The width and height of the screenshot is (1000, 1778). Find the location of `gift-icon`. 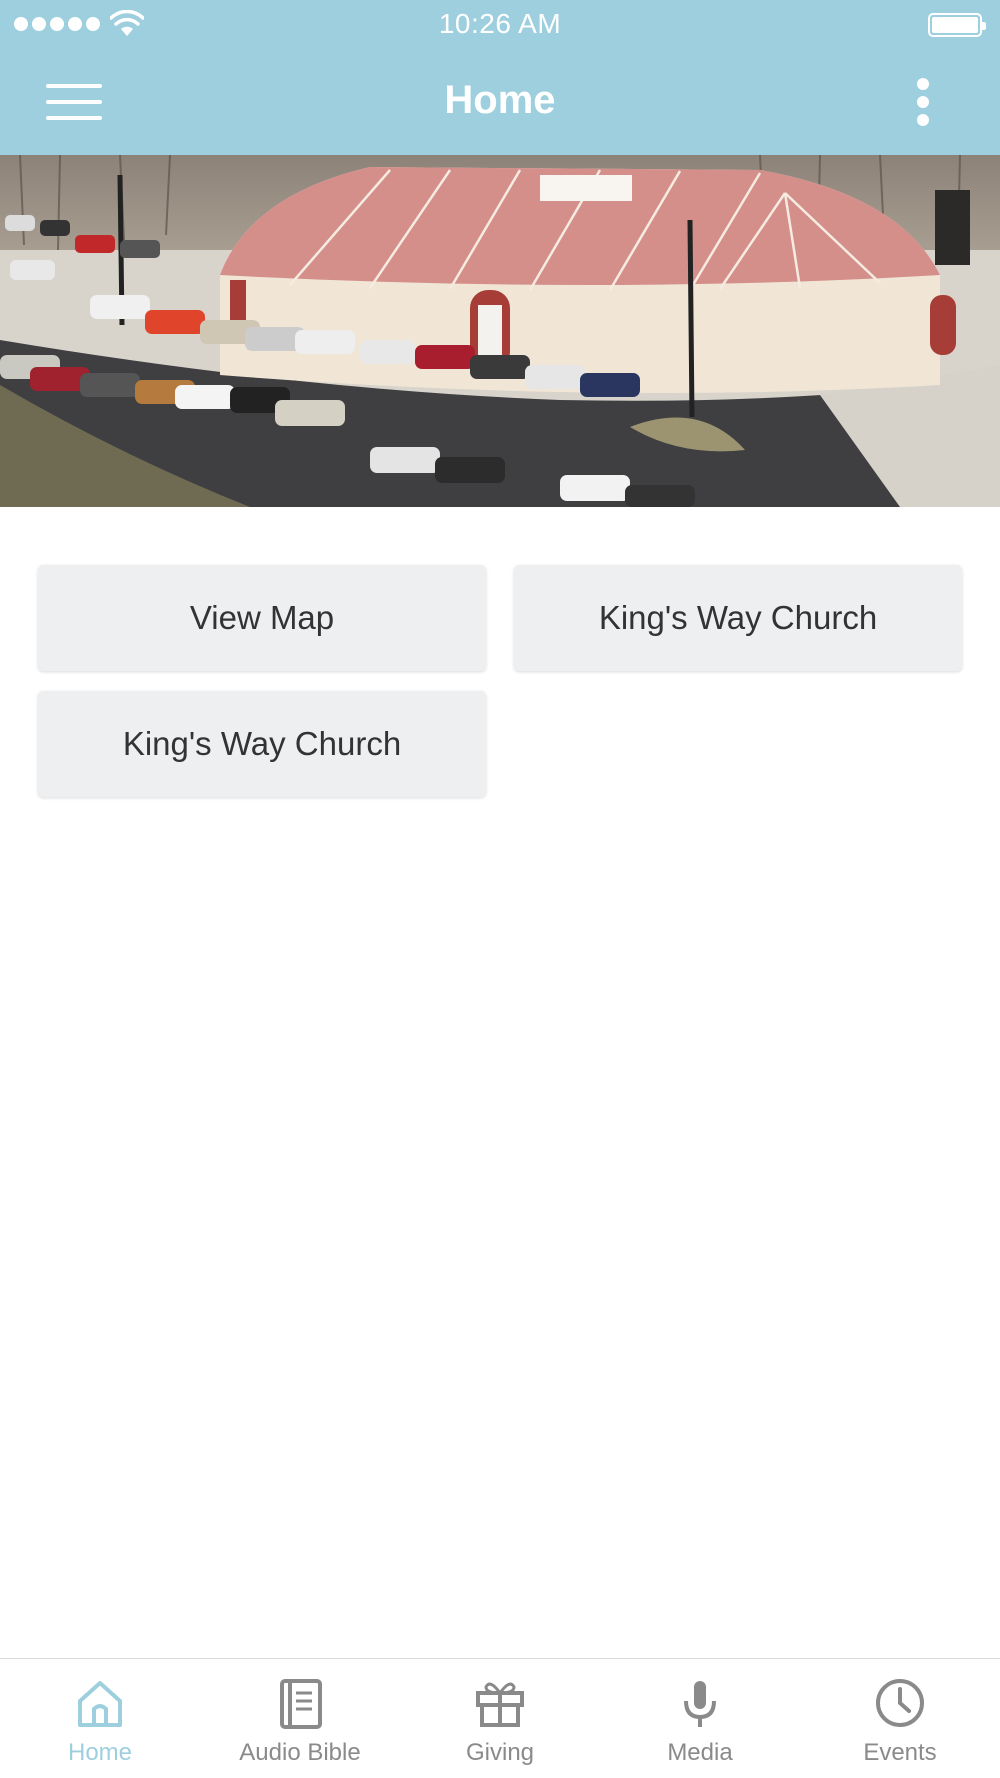

gift-icon is located at coordinates (500, 1704).